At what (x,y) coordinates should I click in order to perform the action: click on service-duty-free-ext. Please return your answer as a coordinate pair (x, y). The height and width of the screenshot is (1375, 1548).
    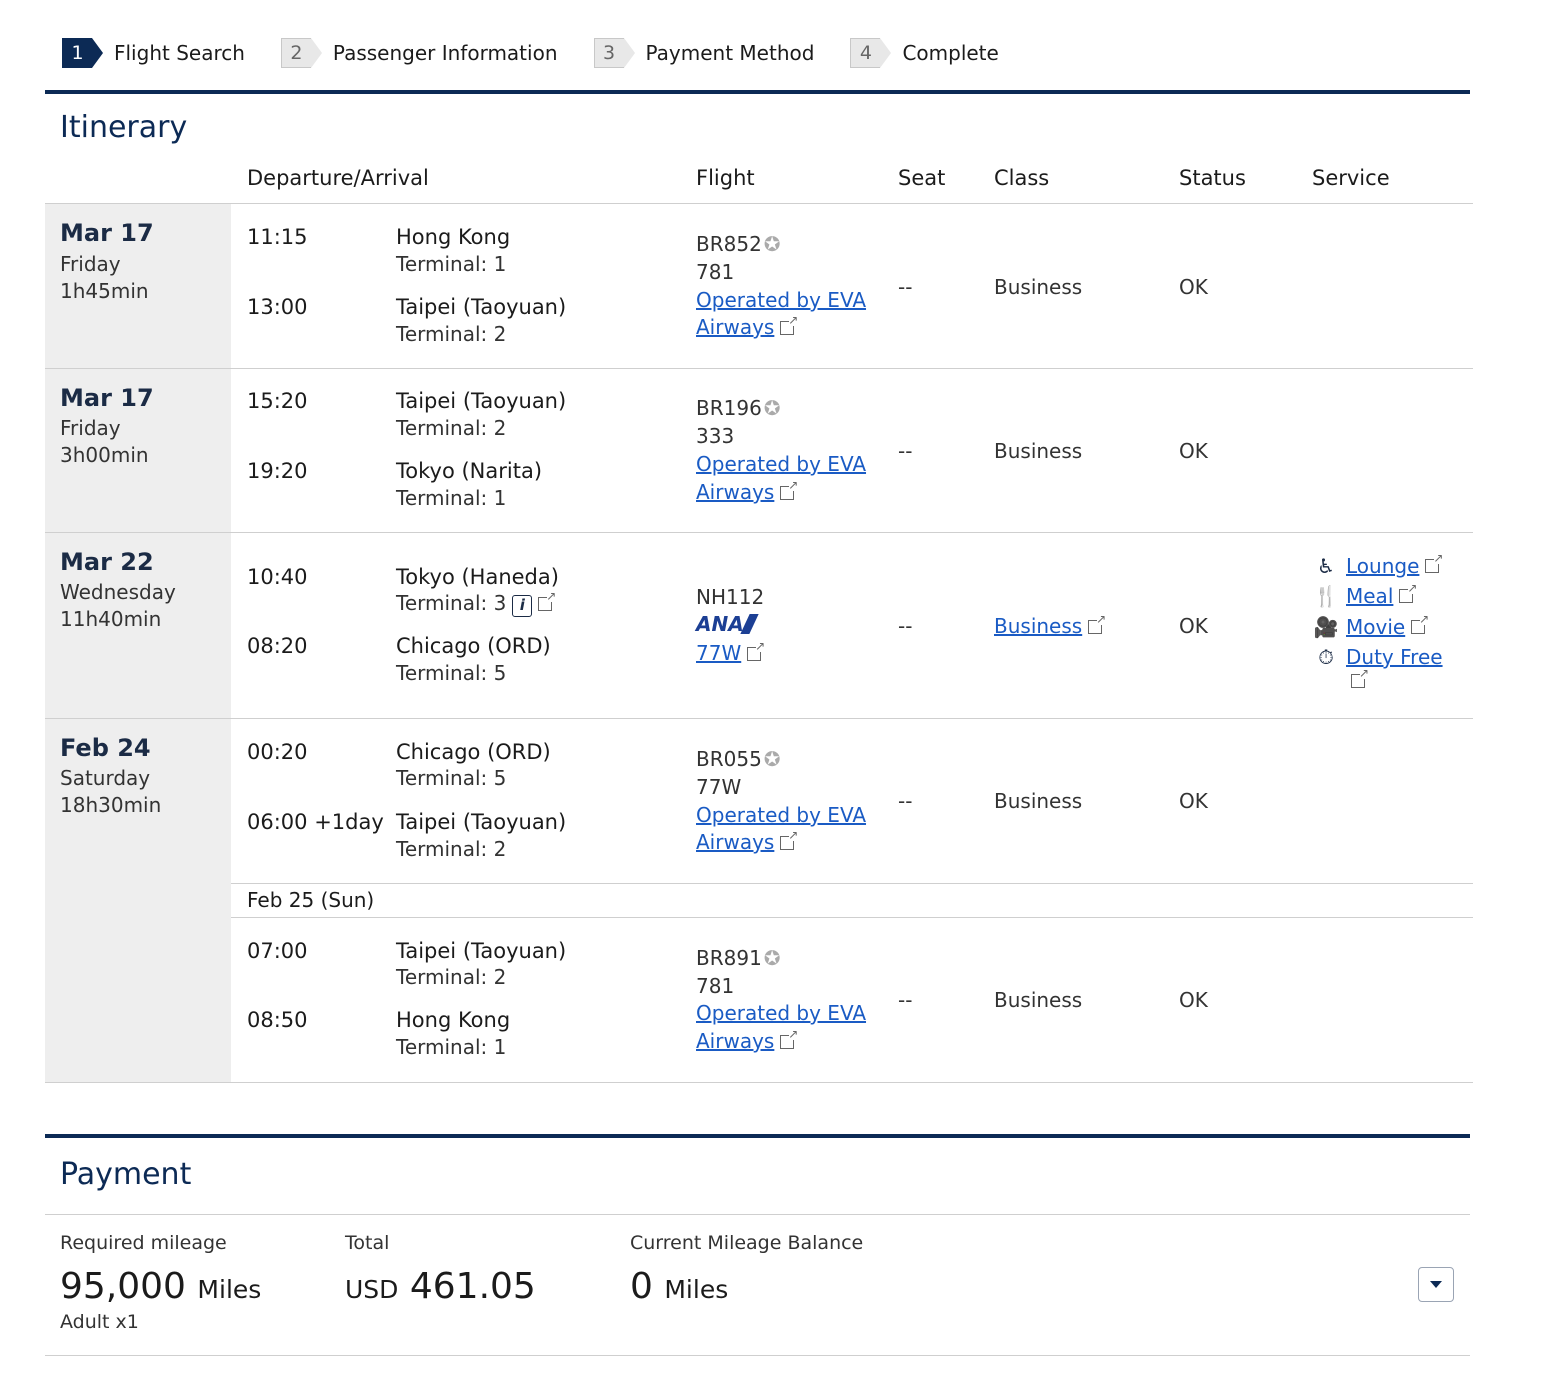
    Looking at the image, I should click on (1357, 677).